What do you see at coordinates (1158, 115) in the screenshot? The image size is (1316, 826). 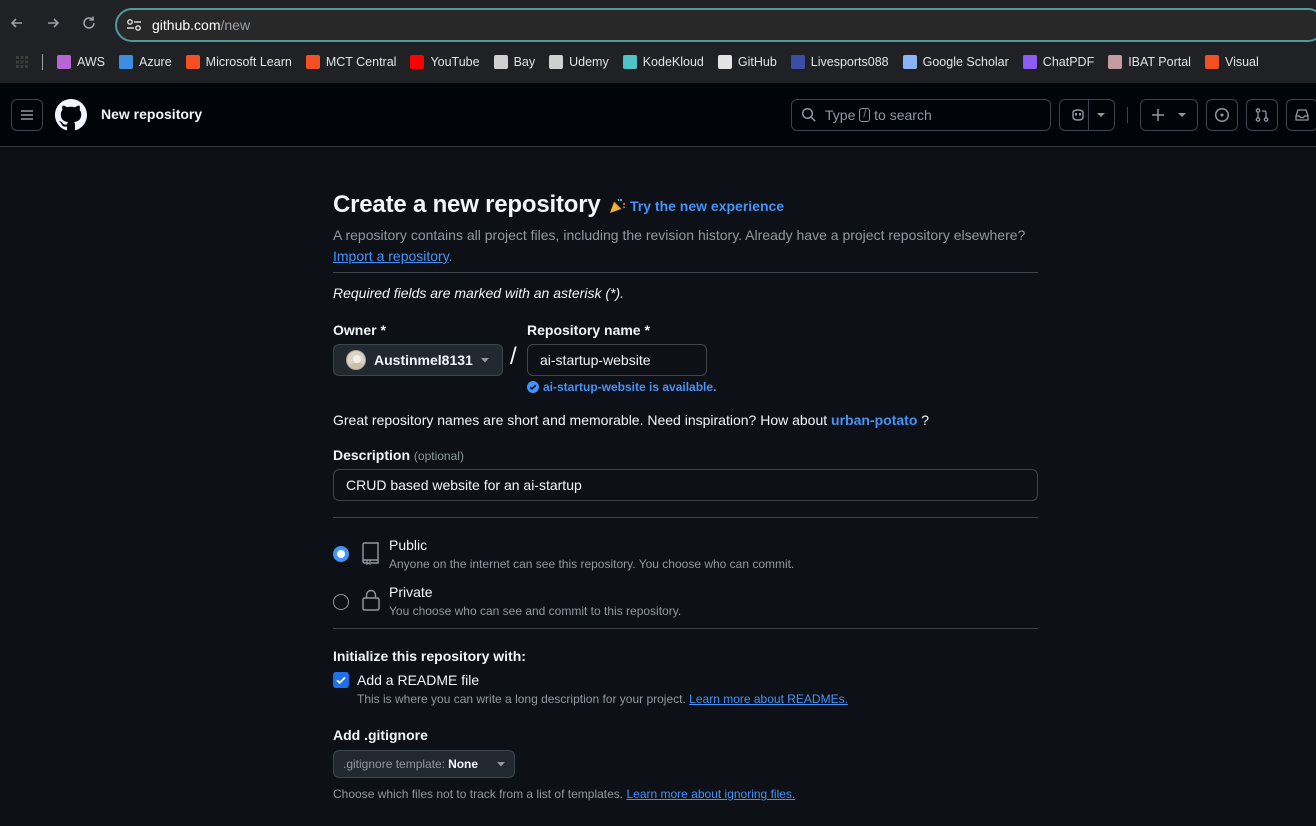 I see `plus-icon` at bounding box center [1158, 115].